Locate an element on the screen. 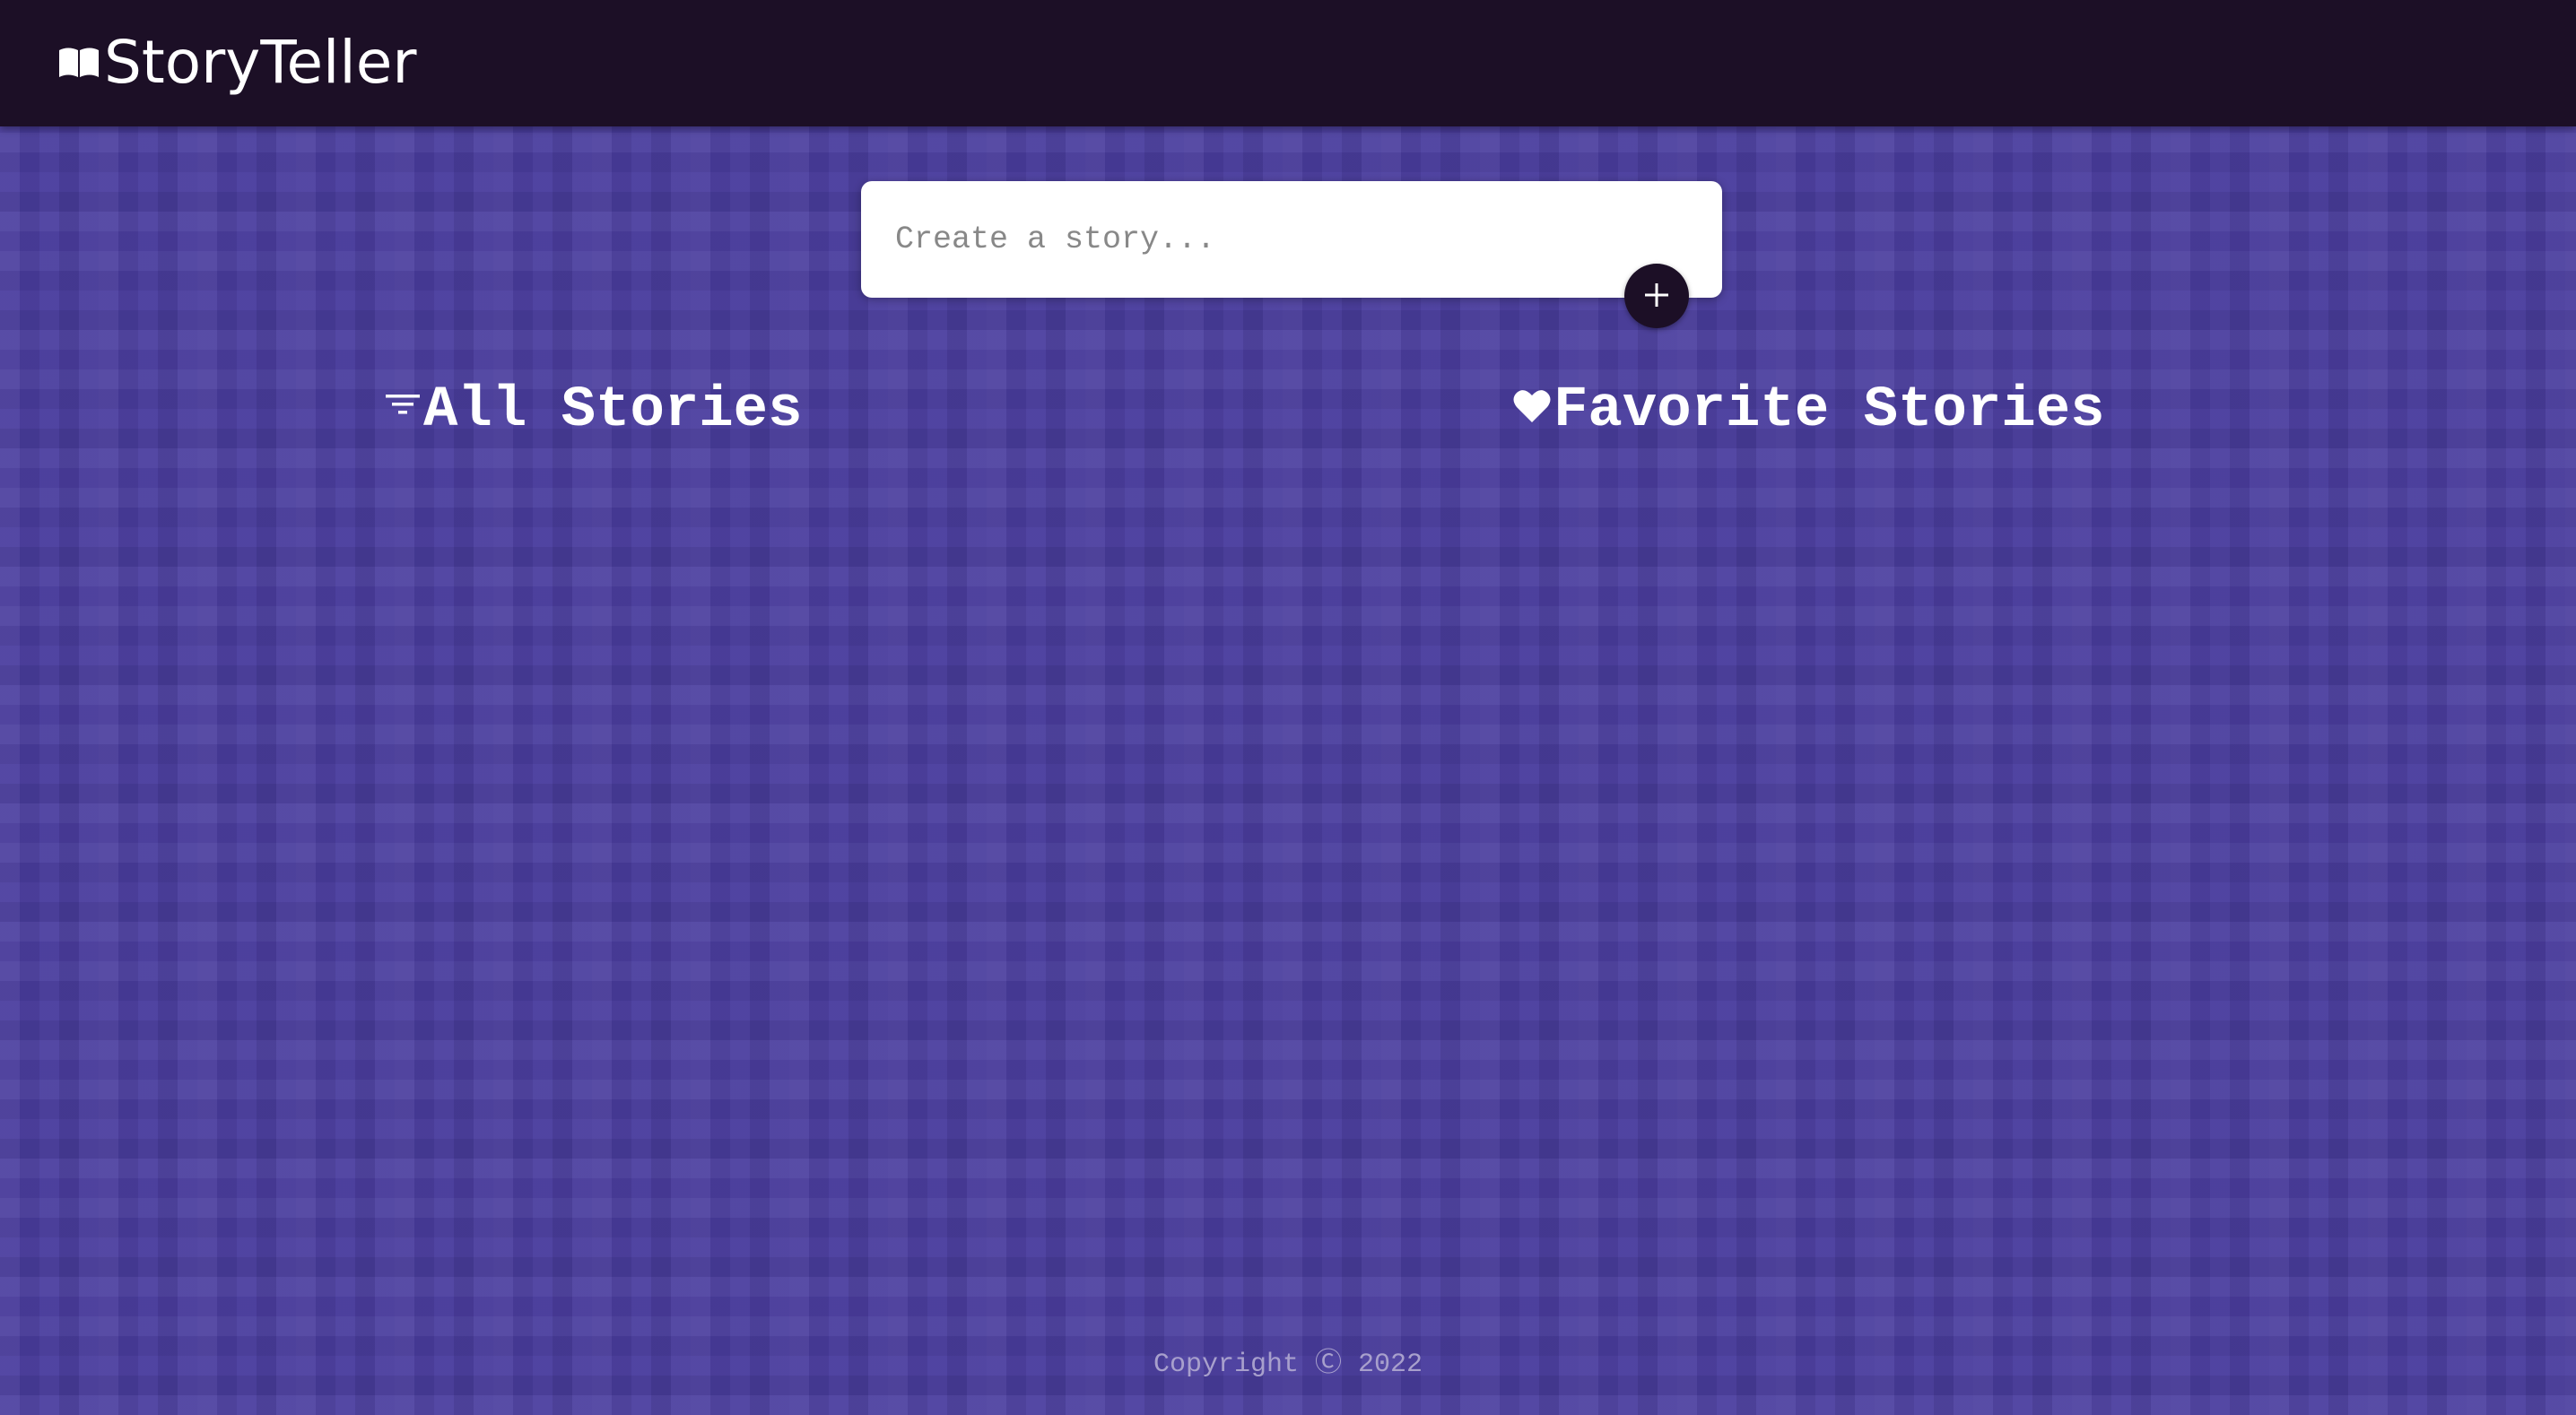  copyright-text: Copyright Ⓒ 2022 is located at coordinates (1288, 1365).